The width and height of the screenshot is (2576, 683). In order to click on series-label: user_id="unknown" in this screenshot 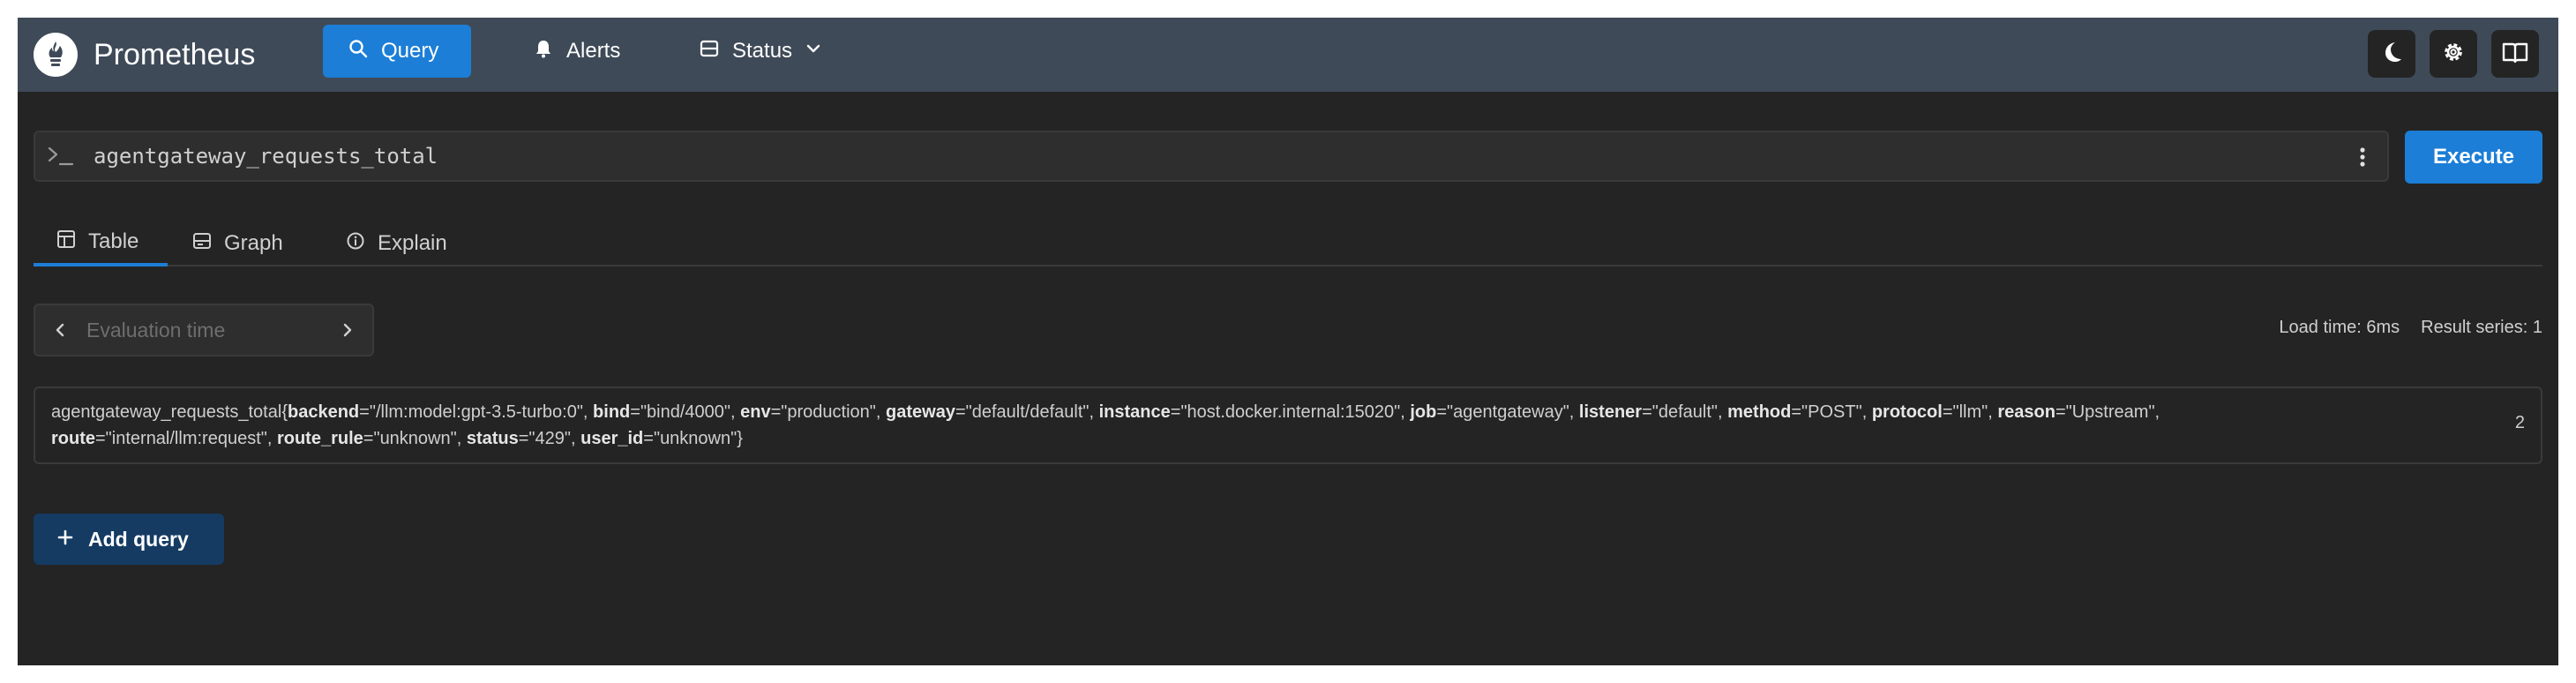, I will do `click(659, 438)`.